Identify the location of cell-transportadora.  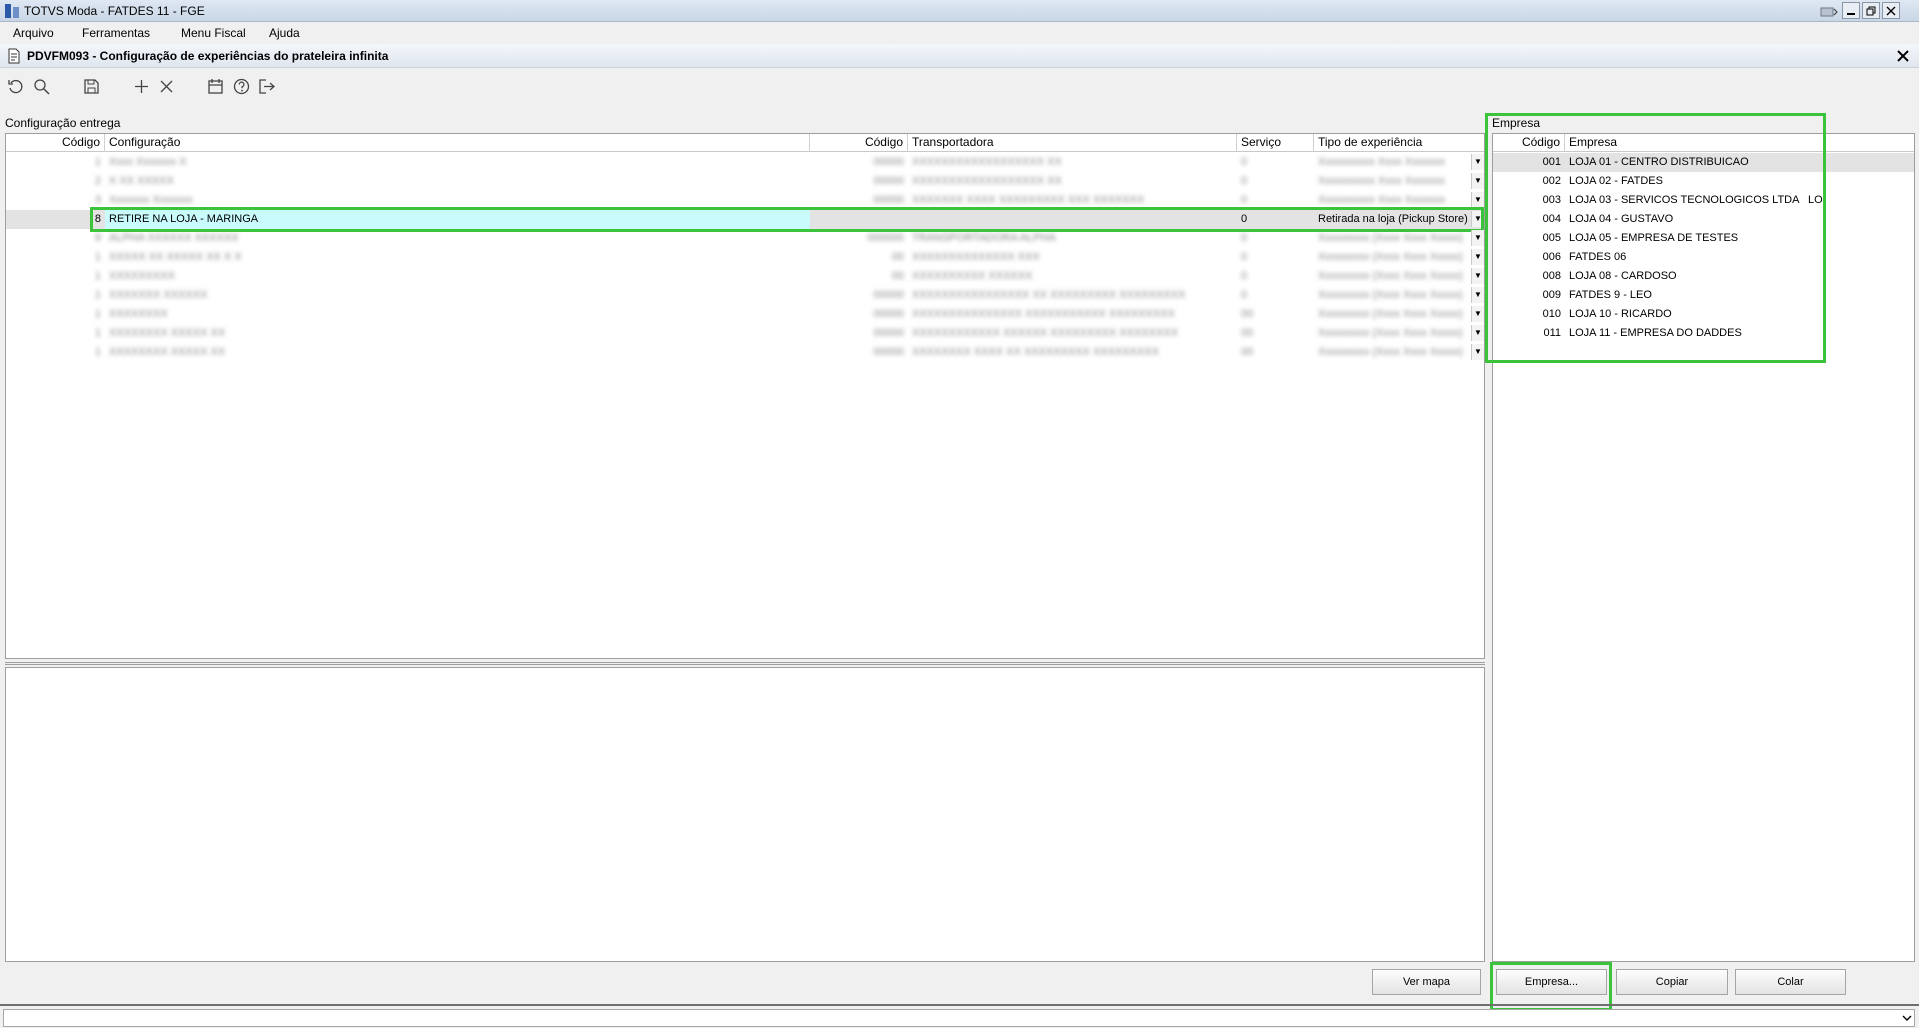
(1072, 219).